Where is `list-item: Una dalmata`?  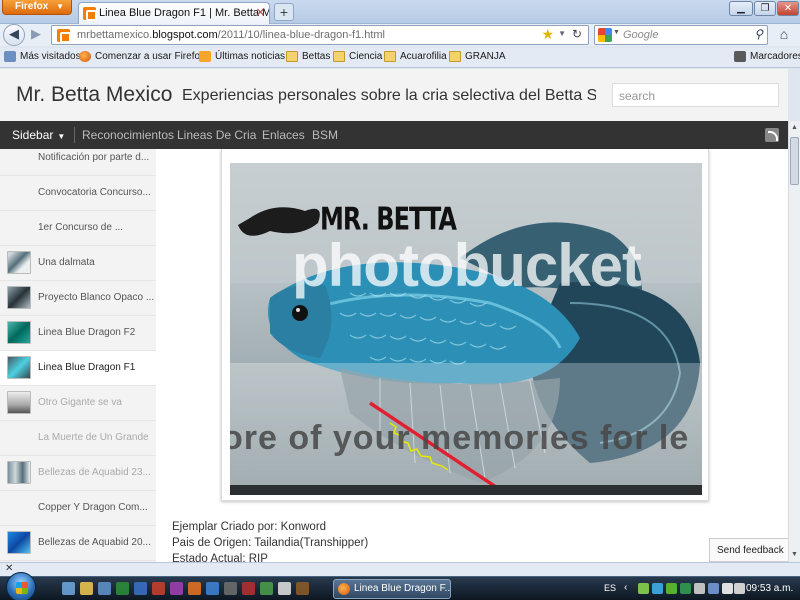 list-item: Una dalmata is located at coordinates (78, 263).